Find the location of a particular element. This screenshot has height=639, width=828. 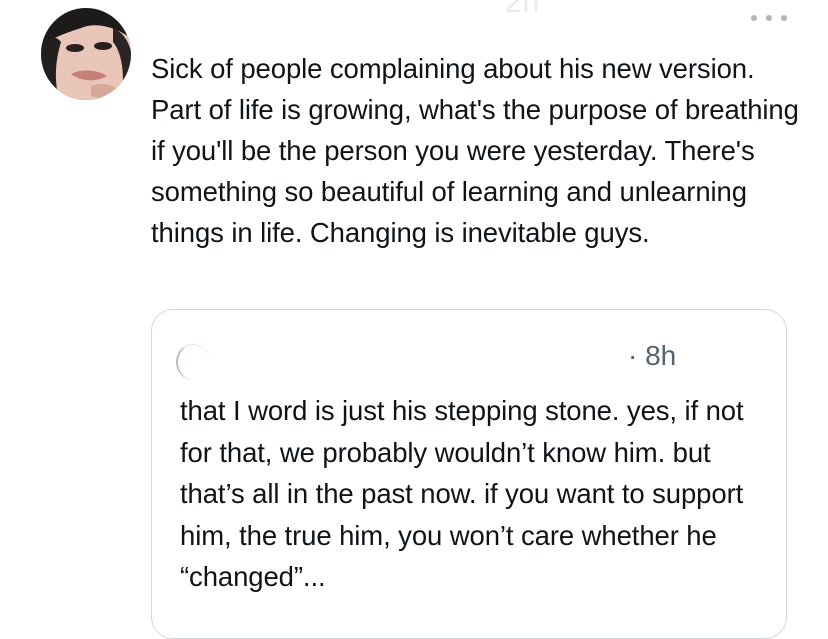

quoted-tweet-time: · 8h is located at coordinates (652, 356).